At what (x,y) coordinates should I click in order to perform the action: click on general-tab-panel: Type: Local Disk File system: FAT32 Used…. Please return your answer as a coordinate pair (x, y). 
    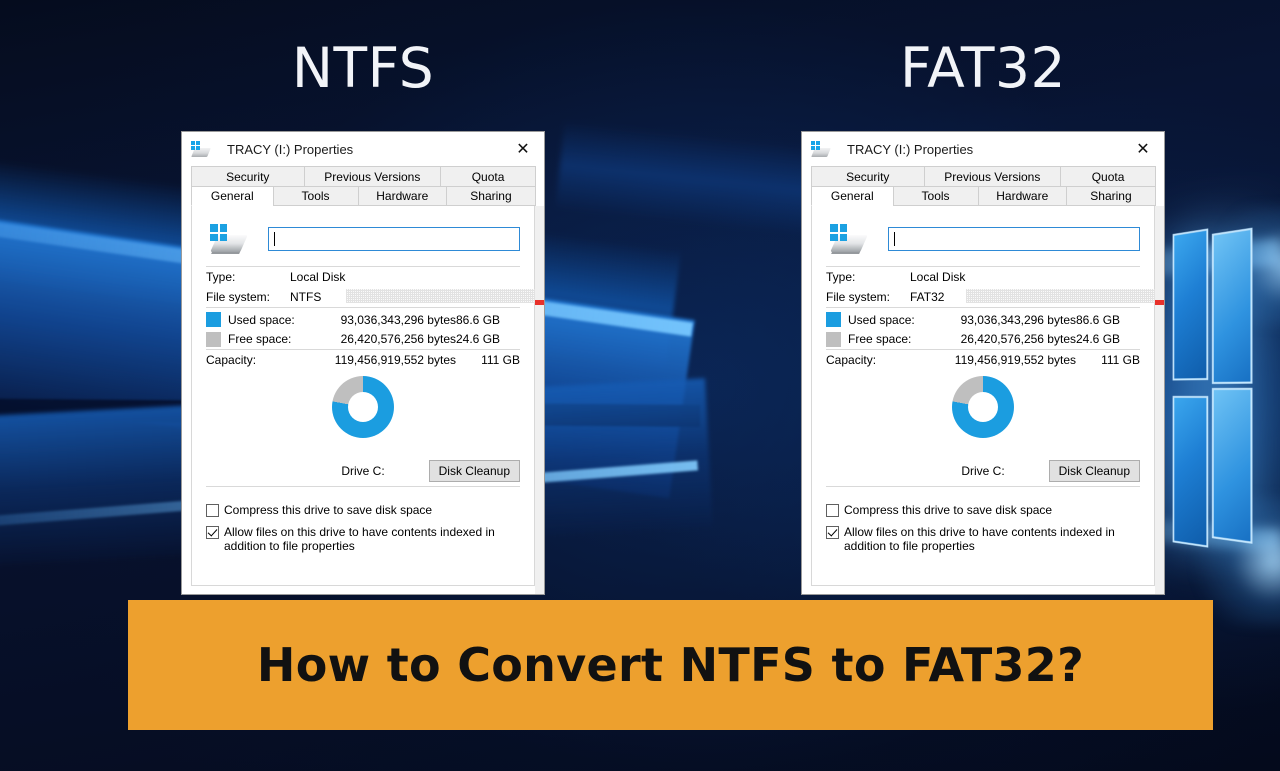
    Looking at the image, I should click on (983, 396).